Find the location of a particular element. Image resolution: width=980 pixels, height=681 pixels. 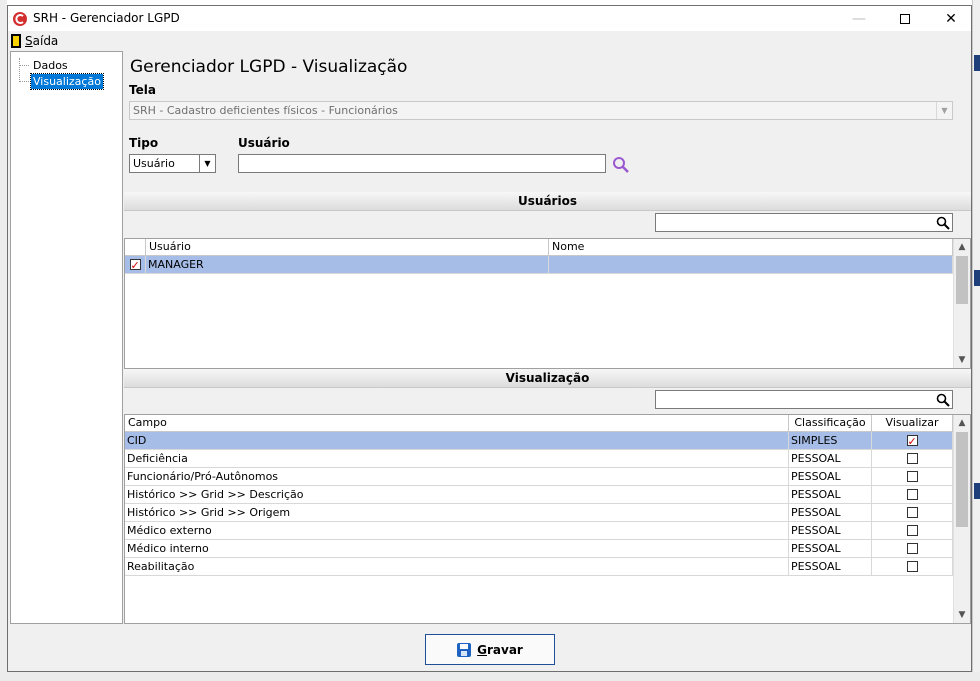

row-checkbox is located at coordinates (135, 265).